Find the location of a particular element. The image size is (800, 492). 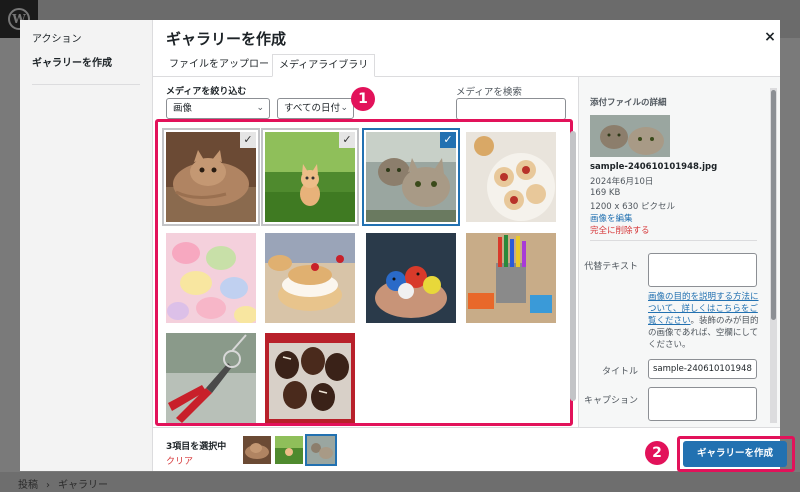

menu-separator is located at coordinates (86, 84).